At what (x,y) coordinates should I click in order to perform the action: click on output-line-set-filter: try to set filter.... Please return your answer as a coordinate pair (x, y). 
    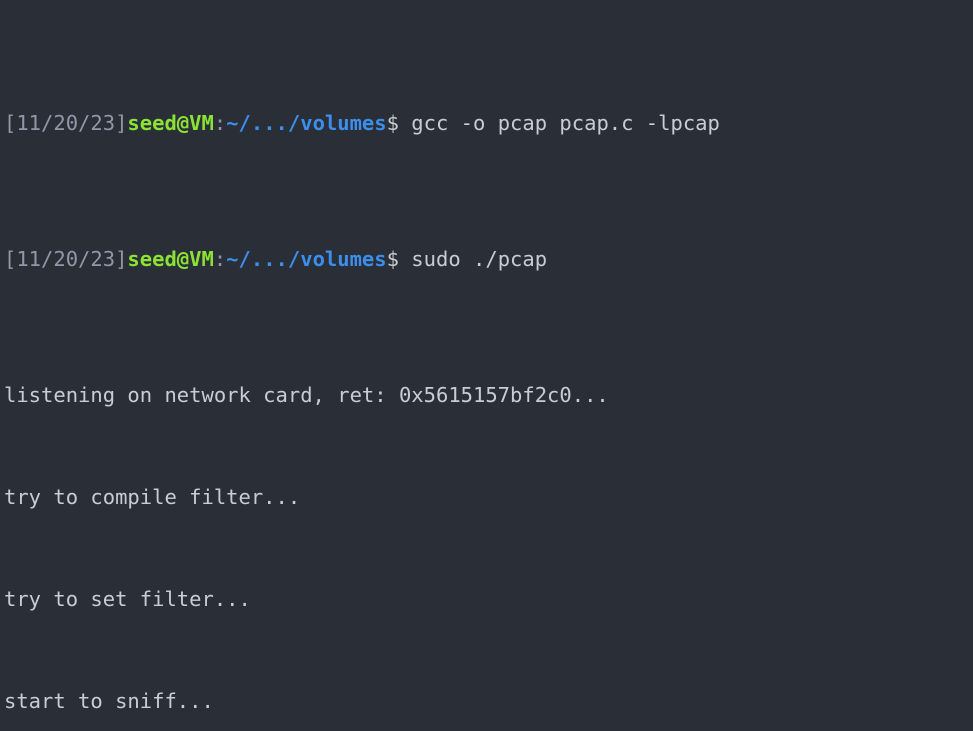
    Looking at the image, I should click on (127, 599).